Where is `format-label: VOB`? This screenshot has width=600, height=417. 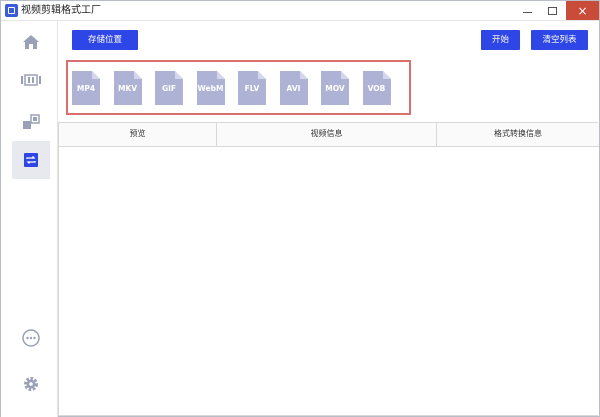 format-label: VOB is located at coordinates (376, 88).